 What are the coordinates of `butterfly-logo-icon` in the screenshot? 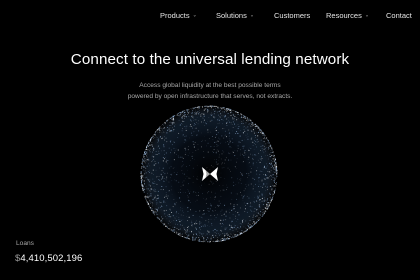 It's located at (210, 174).